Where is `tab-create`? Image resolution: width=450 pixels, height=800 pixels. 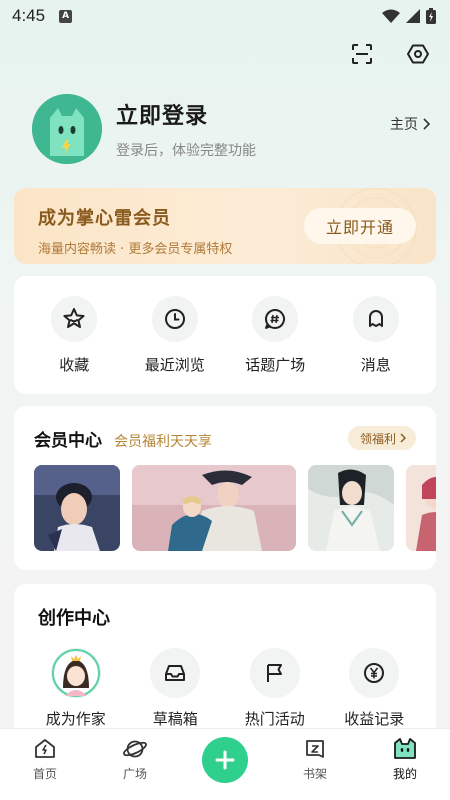
tab-create is located at coordinates (225, 760).